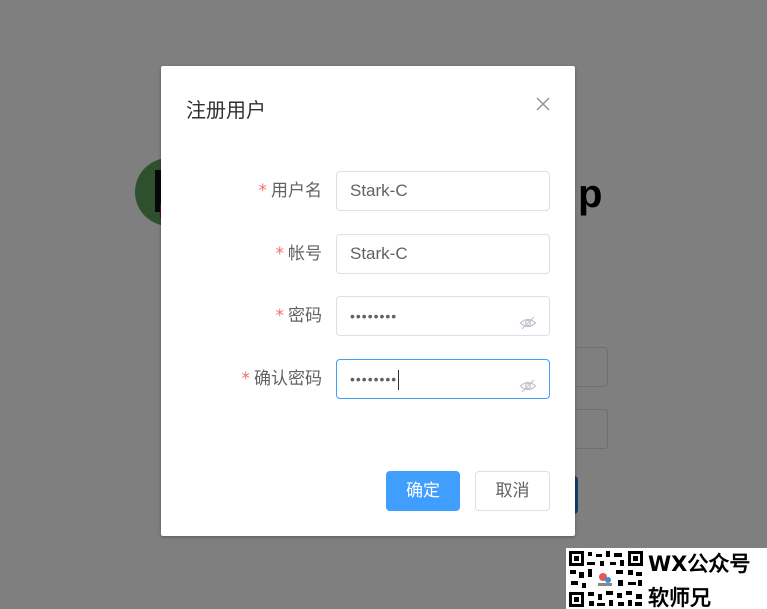  What do you see at coordinates (666, 578) in the screenshot?
I see `watermark: WX公众号 软师兄` at bounding box center [666, 578].